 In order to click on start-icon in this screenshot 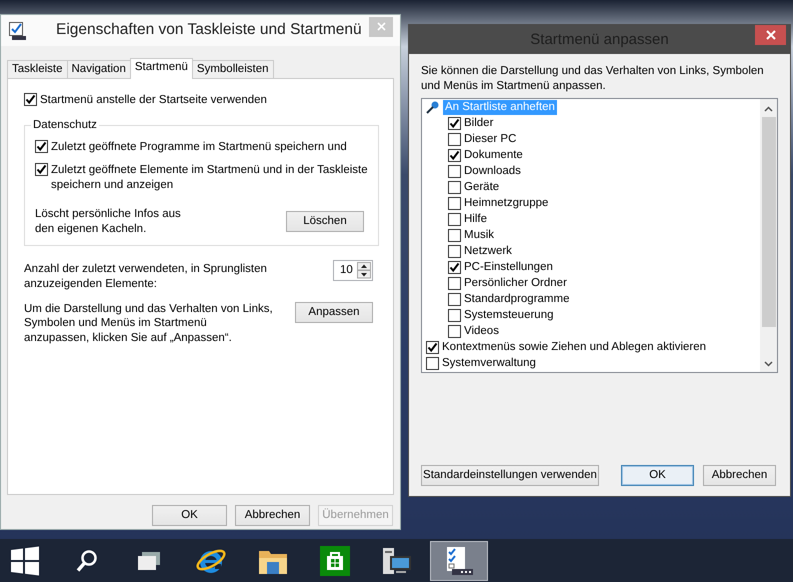, I will do `click(25, 561)`.